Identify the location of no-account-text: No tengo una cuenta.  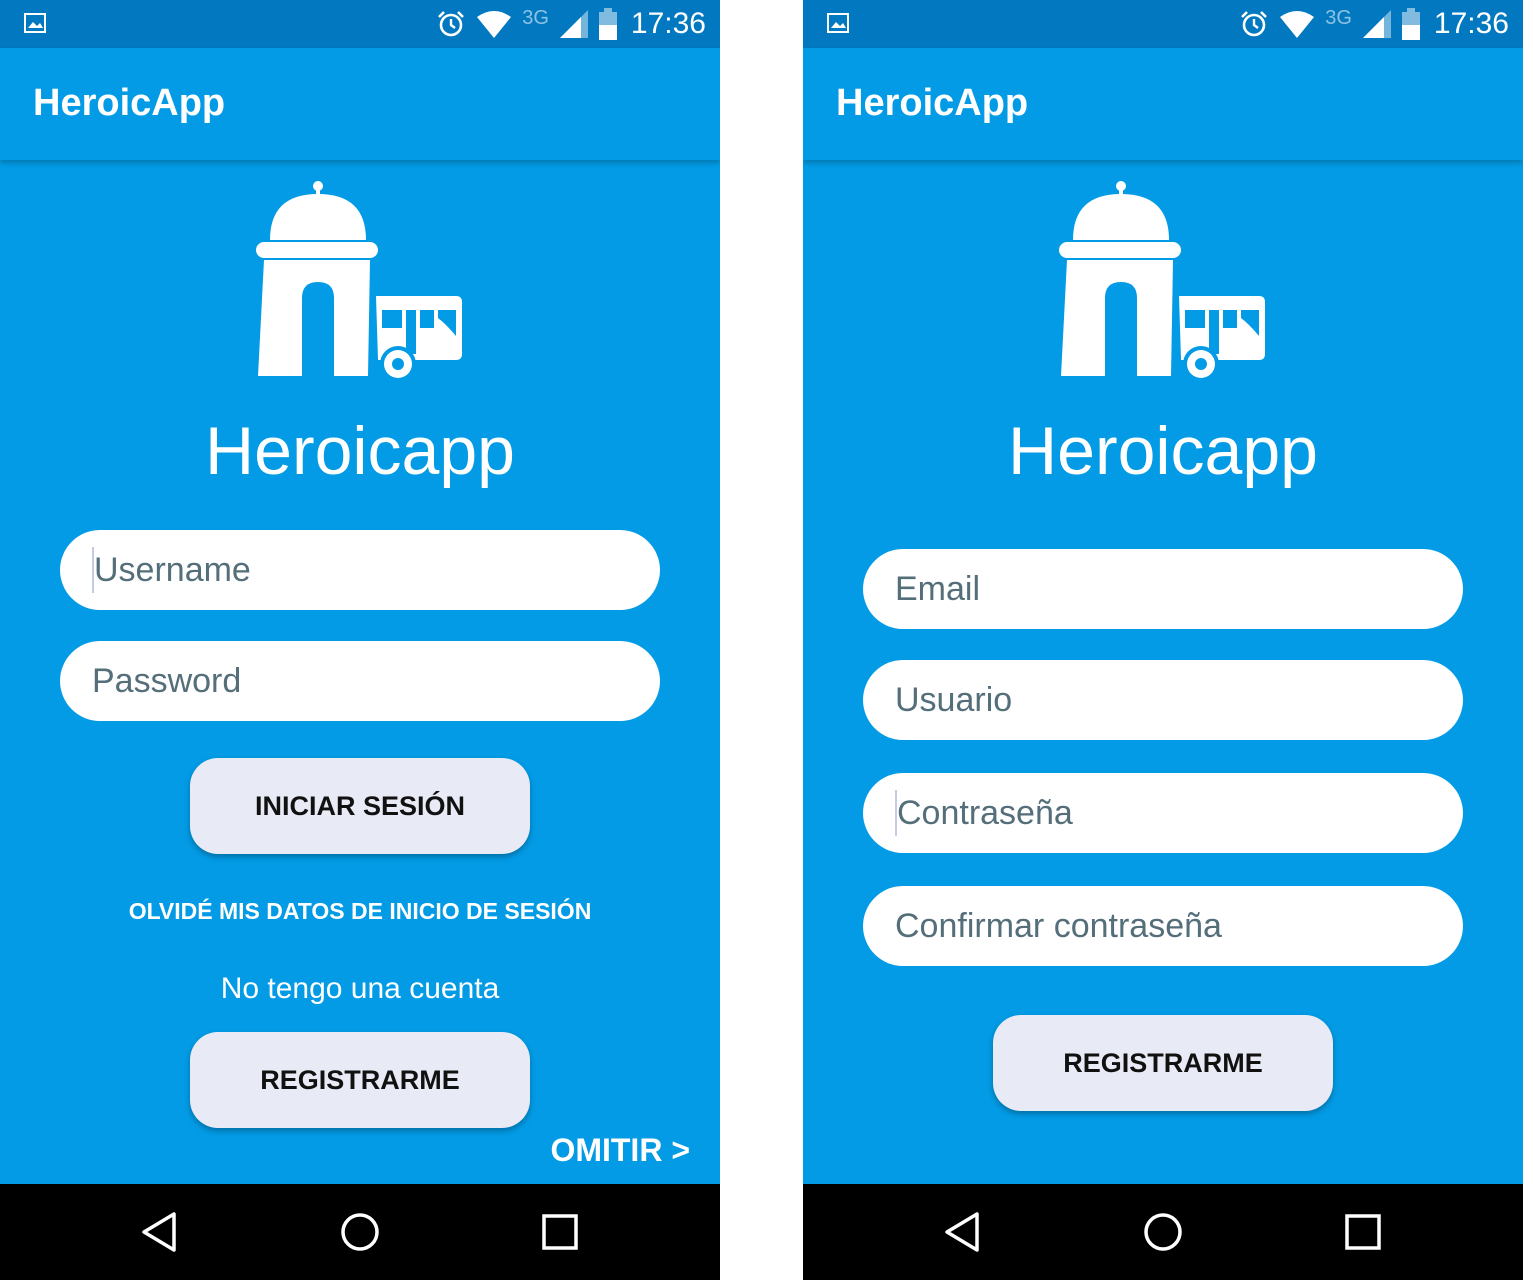
(360, 988).